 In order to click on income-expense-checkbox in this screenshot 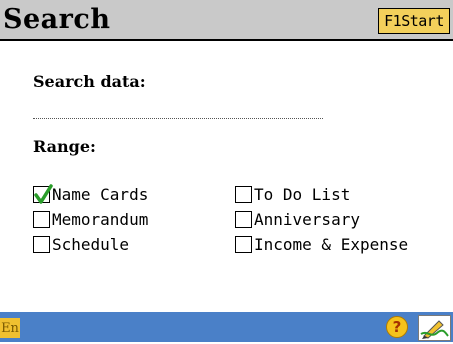, I will do `click(243, 244)`.